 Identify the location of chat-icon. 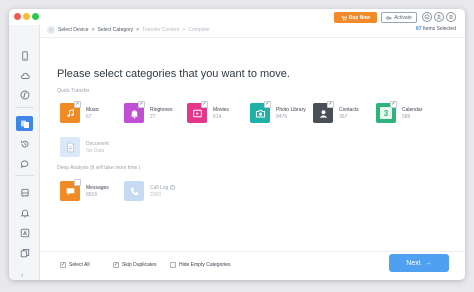
(24, 163).